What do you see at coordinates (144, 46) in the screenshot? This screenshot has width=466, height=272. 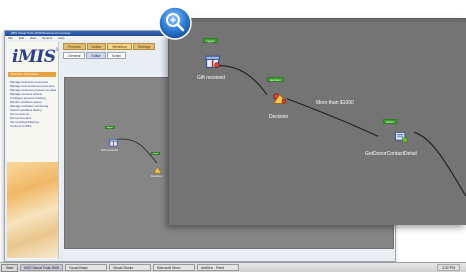 I see `tab-settings: Settings` at bounding box center [144, 46].